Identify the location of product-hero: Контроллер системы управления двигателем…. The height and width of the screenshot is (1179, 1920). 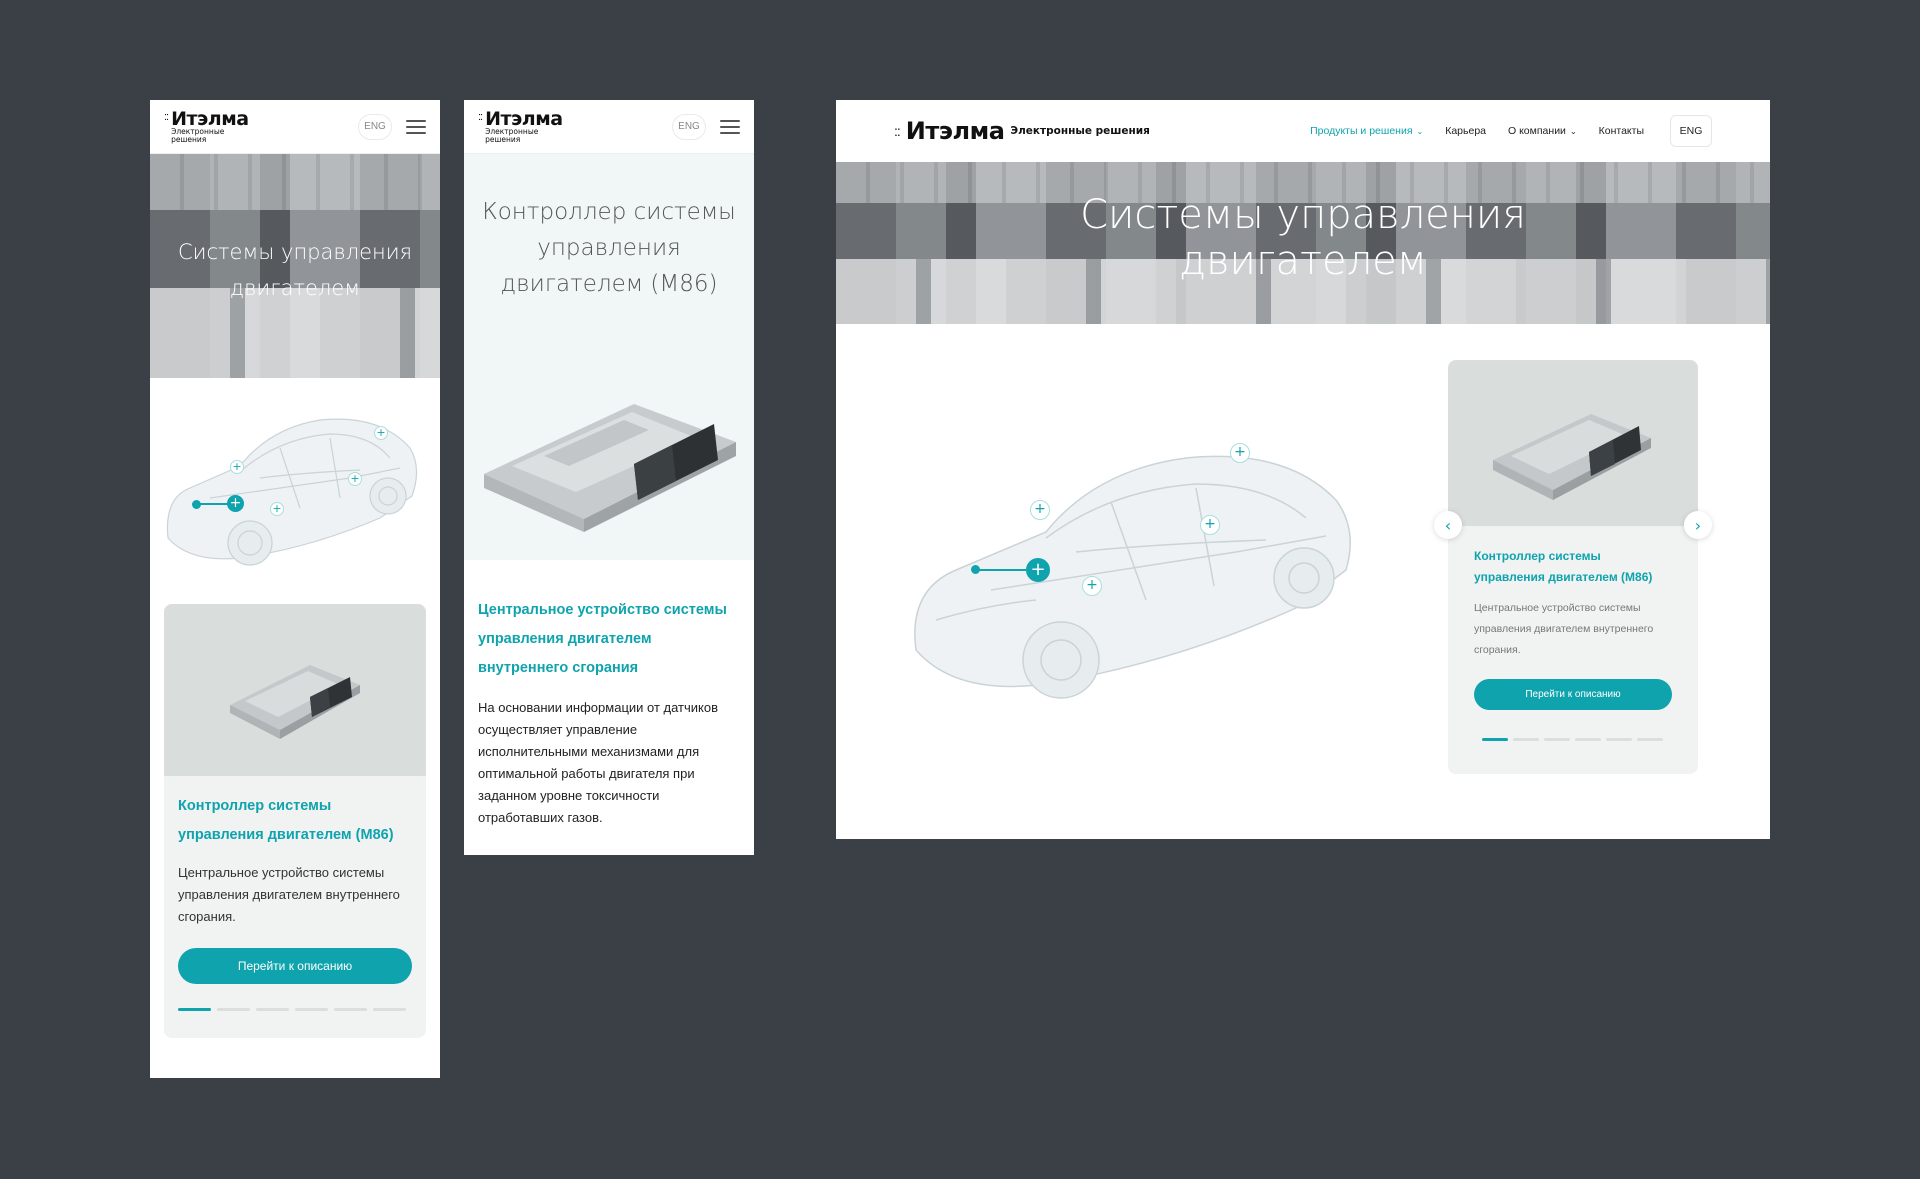
(609, 357).